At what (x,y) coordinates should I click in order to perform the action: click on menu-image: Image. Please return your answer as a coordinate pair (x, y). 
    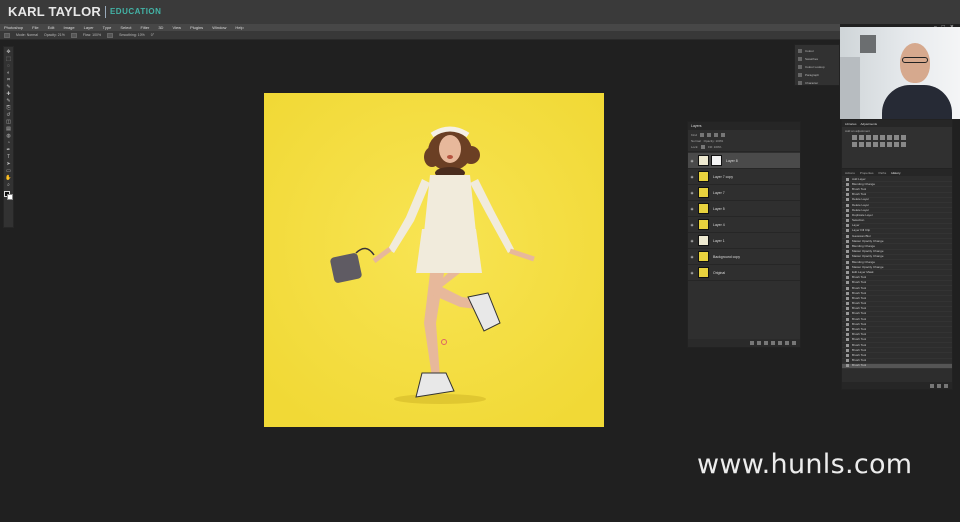
    Looking at the image, I should click on (69, 27).